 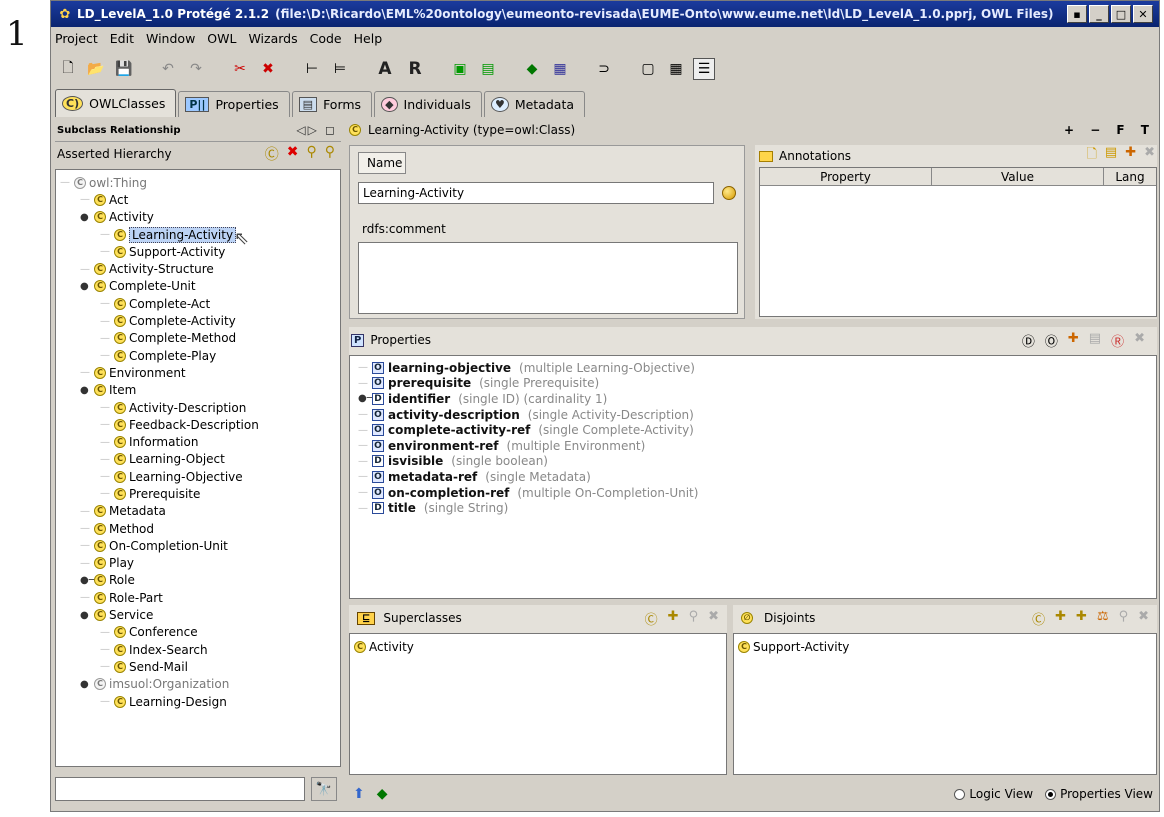 What do you see at coordinates (1038, 618) in the screenshot?
I see `add-disjoint-icon: Ⓒ` at bounding box center [1038, 618].